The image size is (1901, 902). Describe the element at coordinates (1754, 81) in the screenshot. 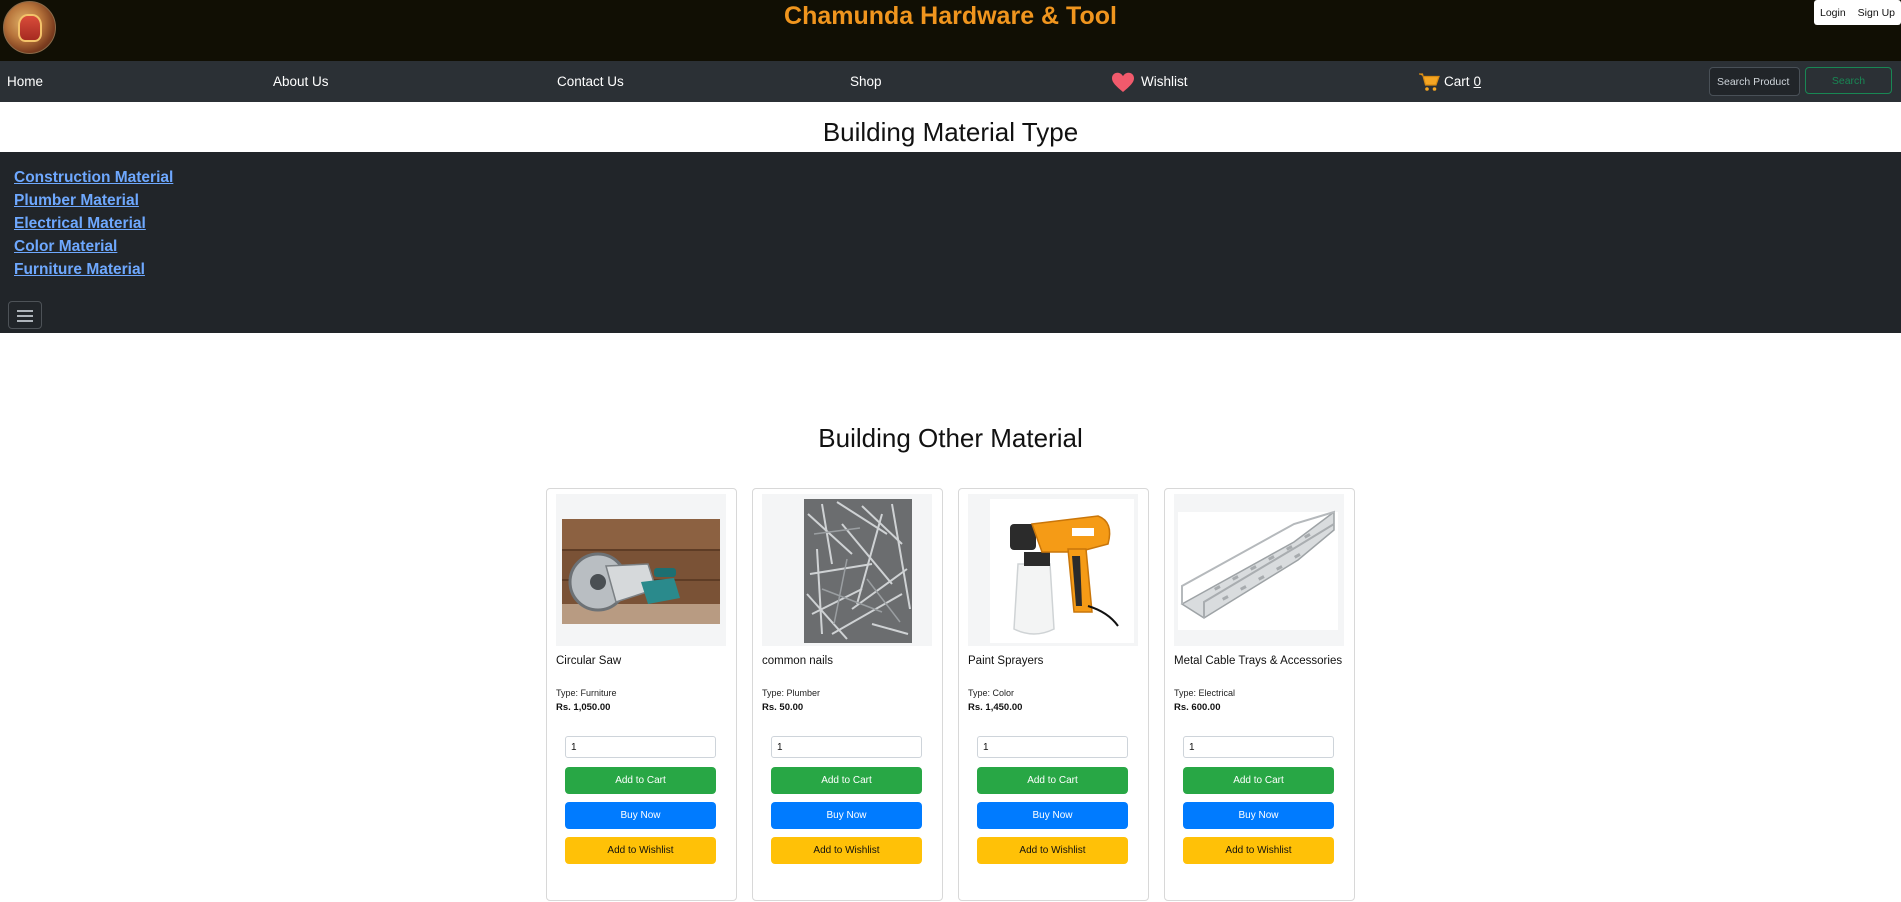

I see `search-input` at that location.